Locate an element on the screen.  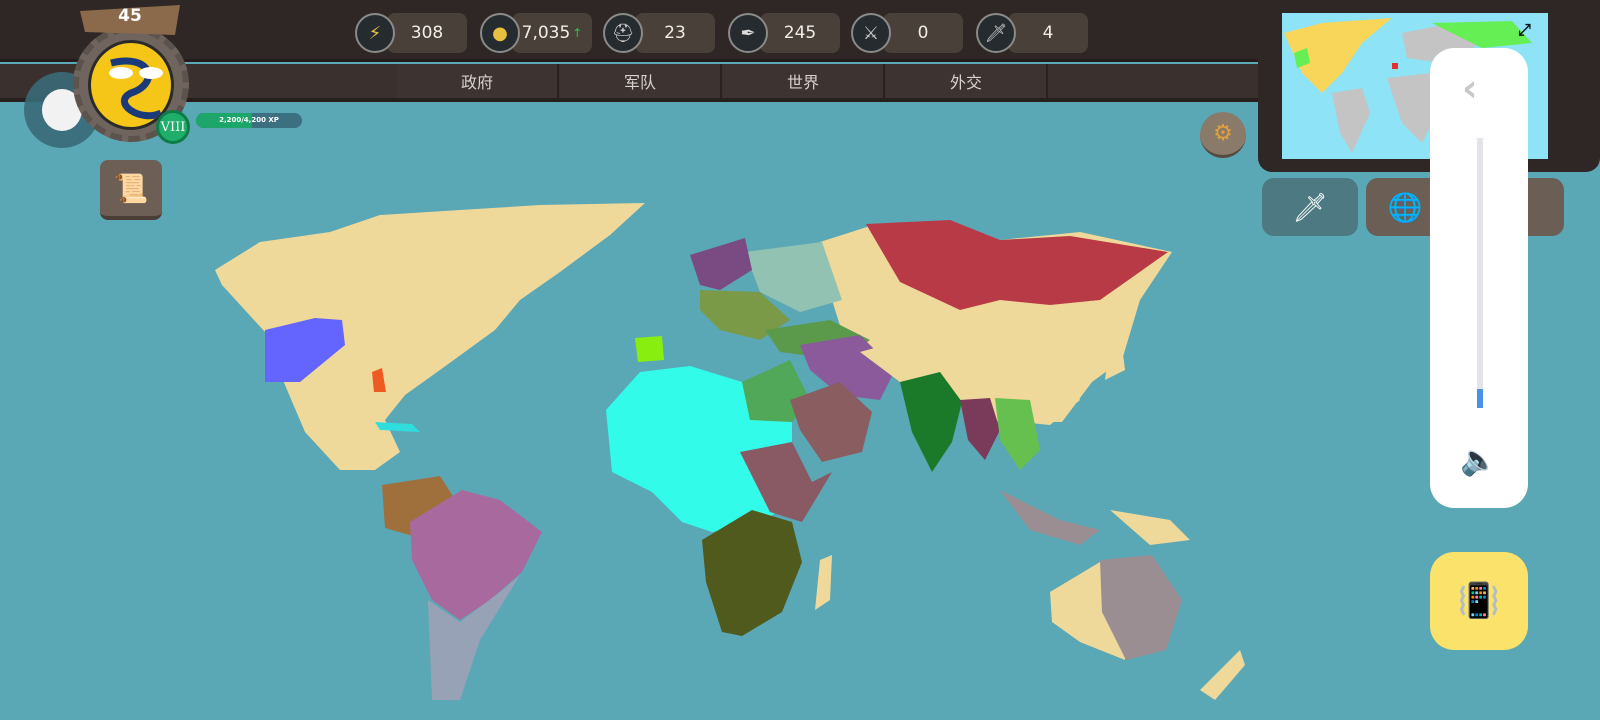
military-mode-button: 🗡 is located at coordinates (1310, 207).